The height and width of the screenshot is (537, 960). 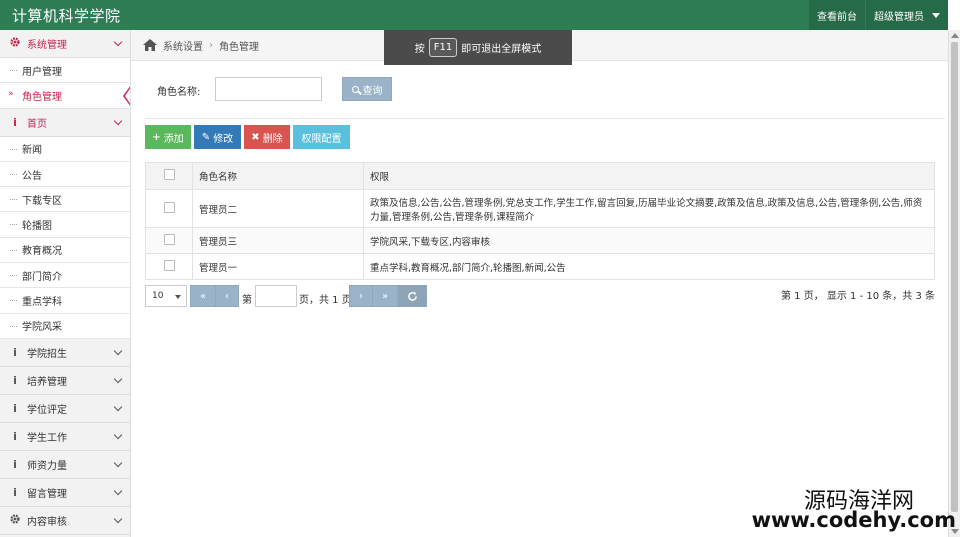 What do you see at coordinates (65, 174) in the screenshot?
I see `sidebar-item-notice: 公告` at bounding box center [65, 174].